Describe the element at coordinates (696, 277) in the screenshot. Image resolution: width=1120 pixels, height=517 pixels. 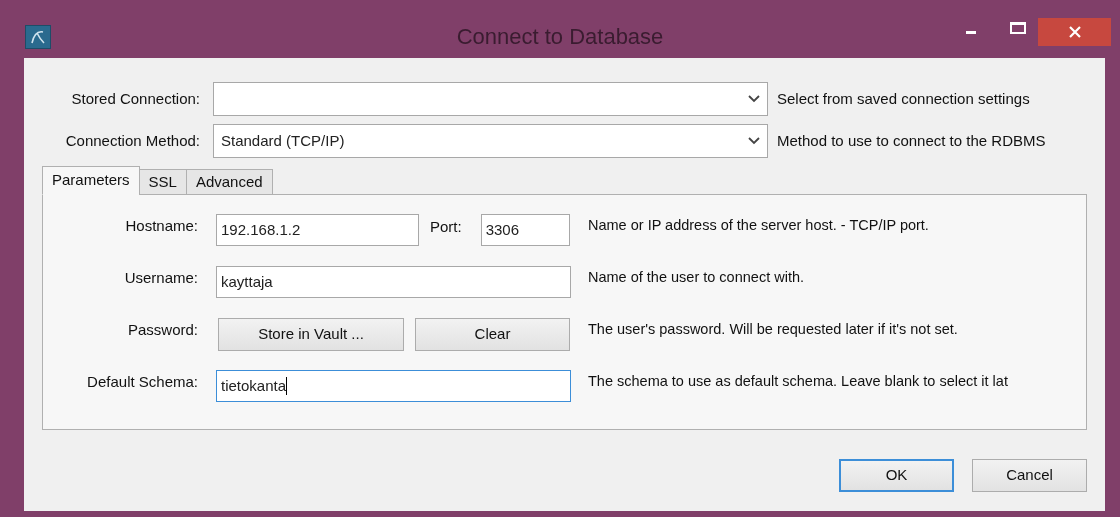
I see `help-text: Name of the user to connect with.` at that location.